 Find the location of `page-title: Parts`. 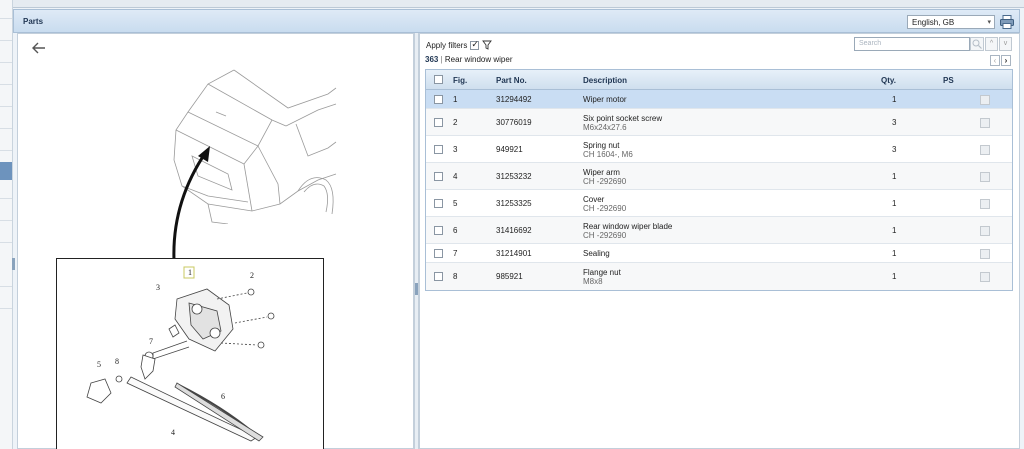

page-title: Parts is located at coordinates (33, 21).